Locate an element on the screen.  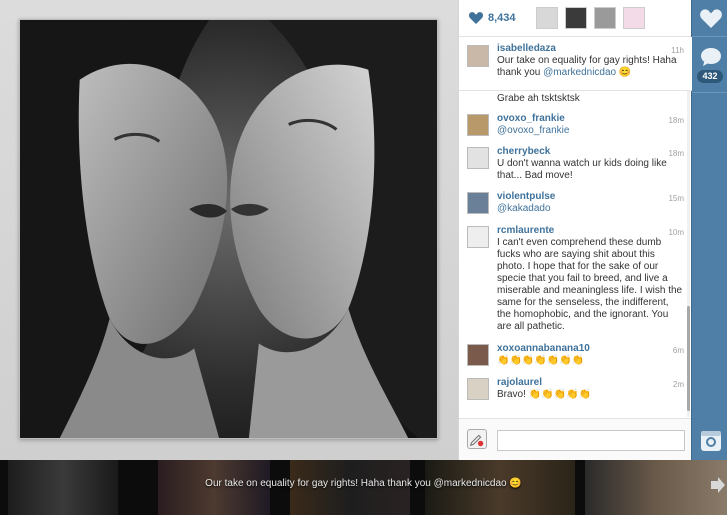
comment-body: xoxoannabanana10 👏👏👏👏👏👏👏 is located at coordinates (590, 355).